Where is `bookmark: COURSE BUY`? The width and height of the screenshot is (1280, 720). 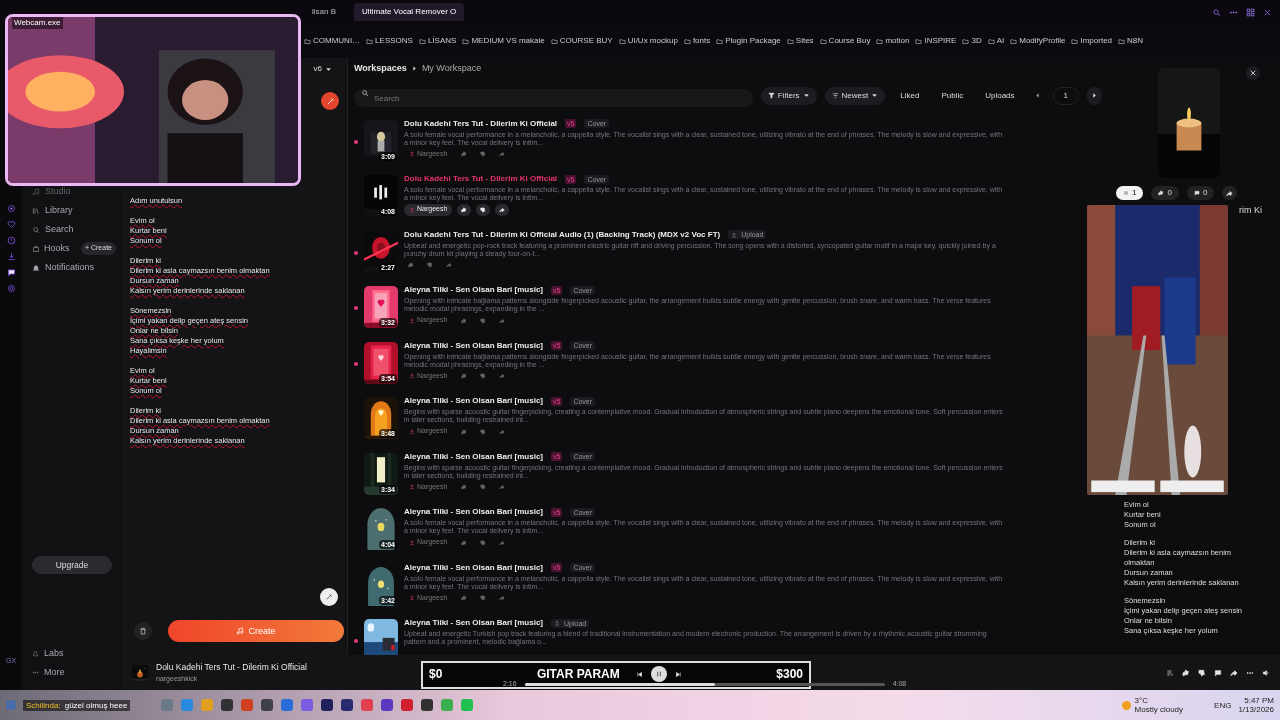
bookmark: COURSE BUY is located at coordinates (581, 41).